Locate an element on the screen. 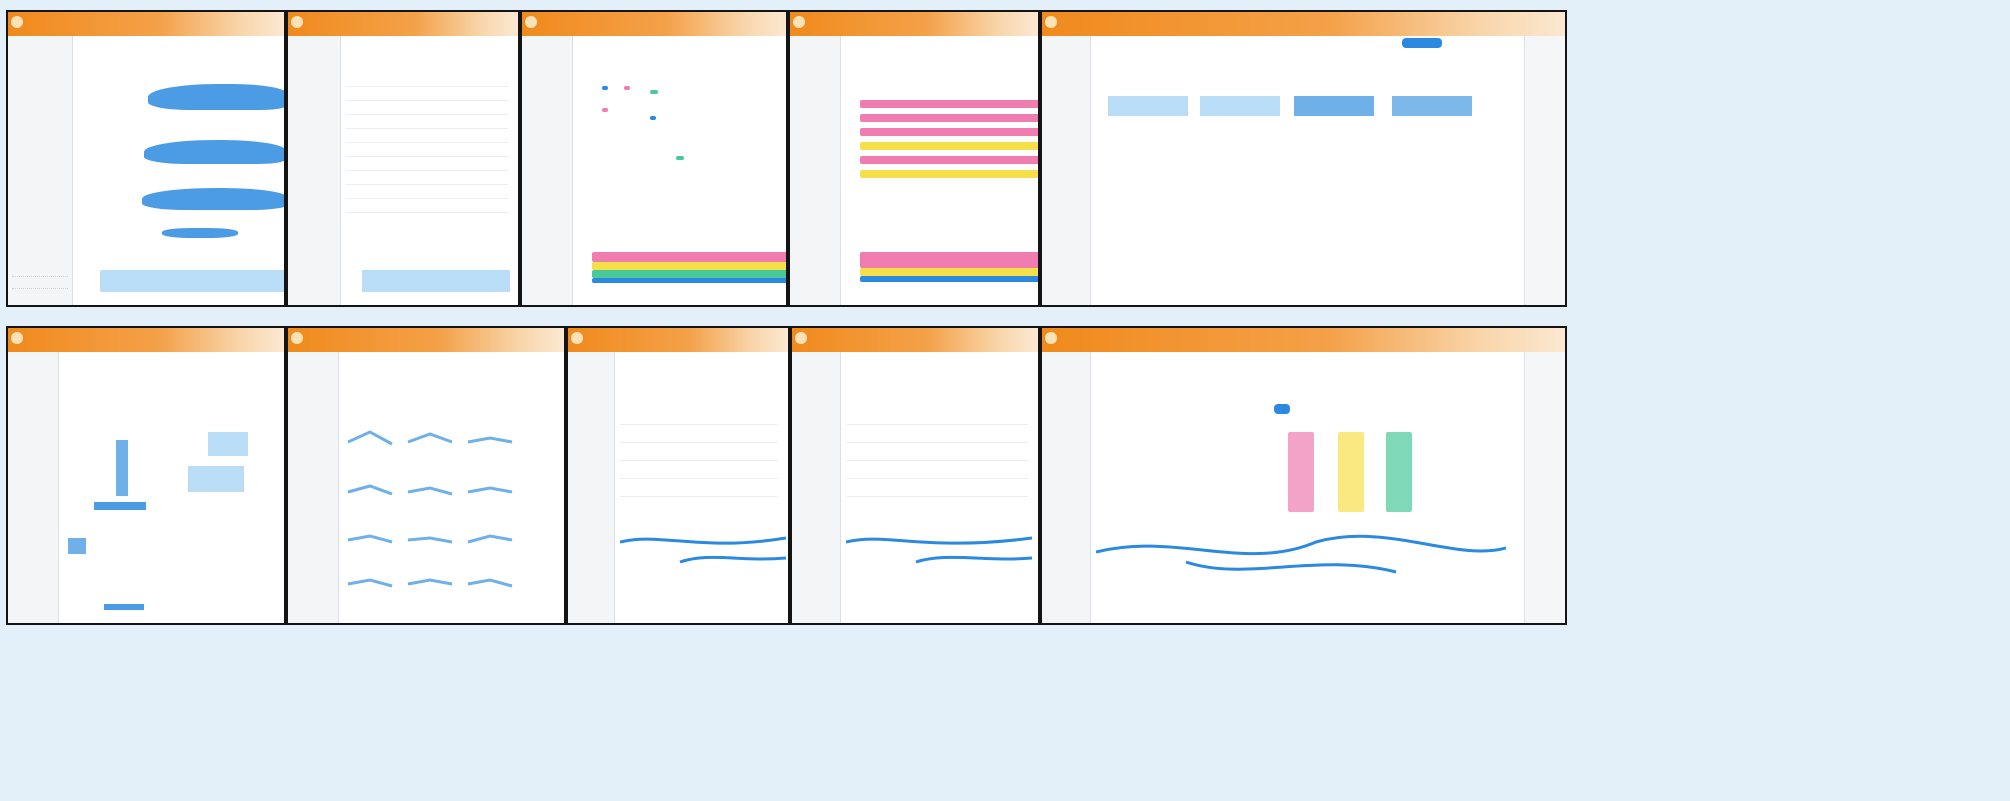 Image resolution: width=2010 pixels, height=801 pixels. table-area is located at coordinates (428, 180).